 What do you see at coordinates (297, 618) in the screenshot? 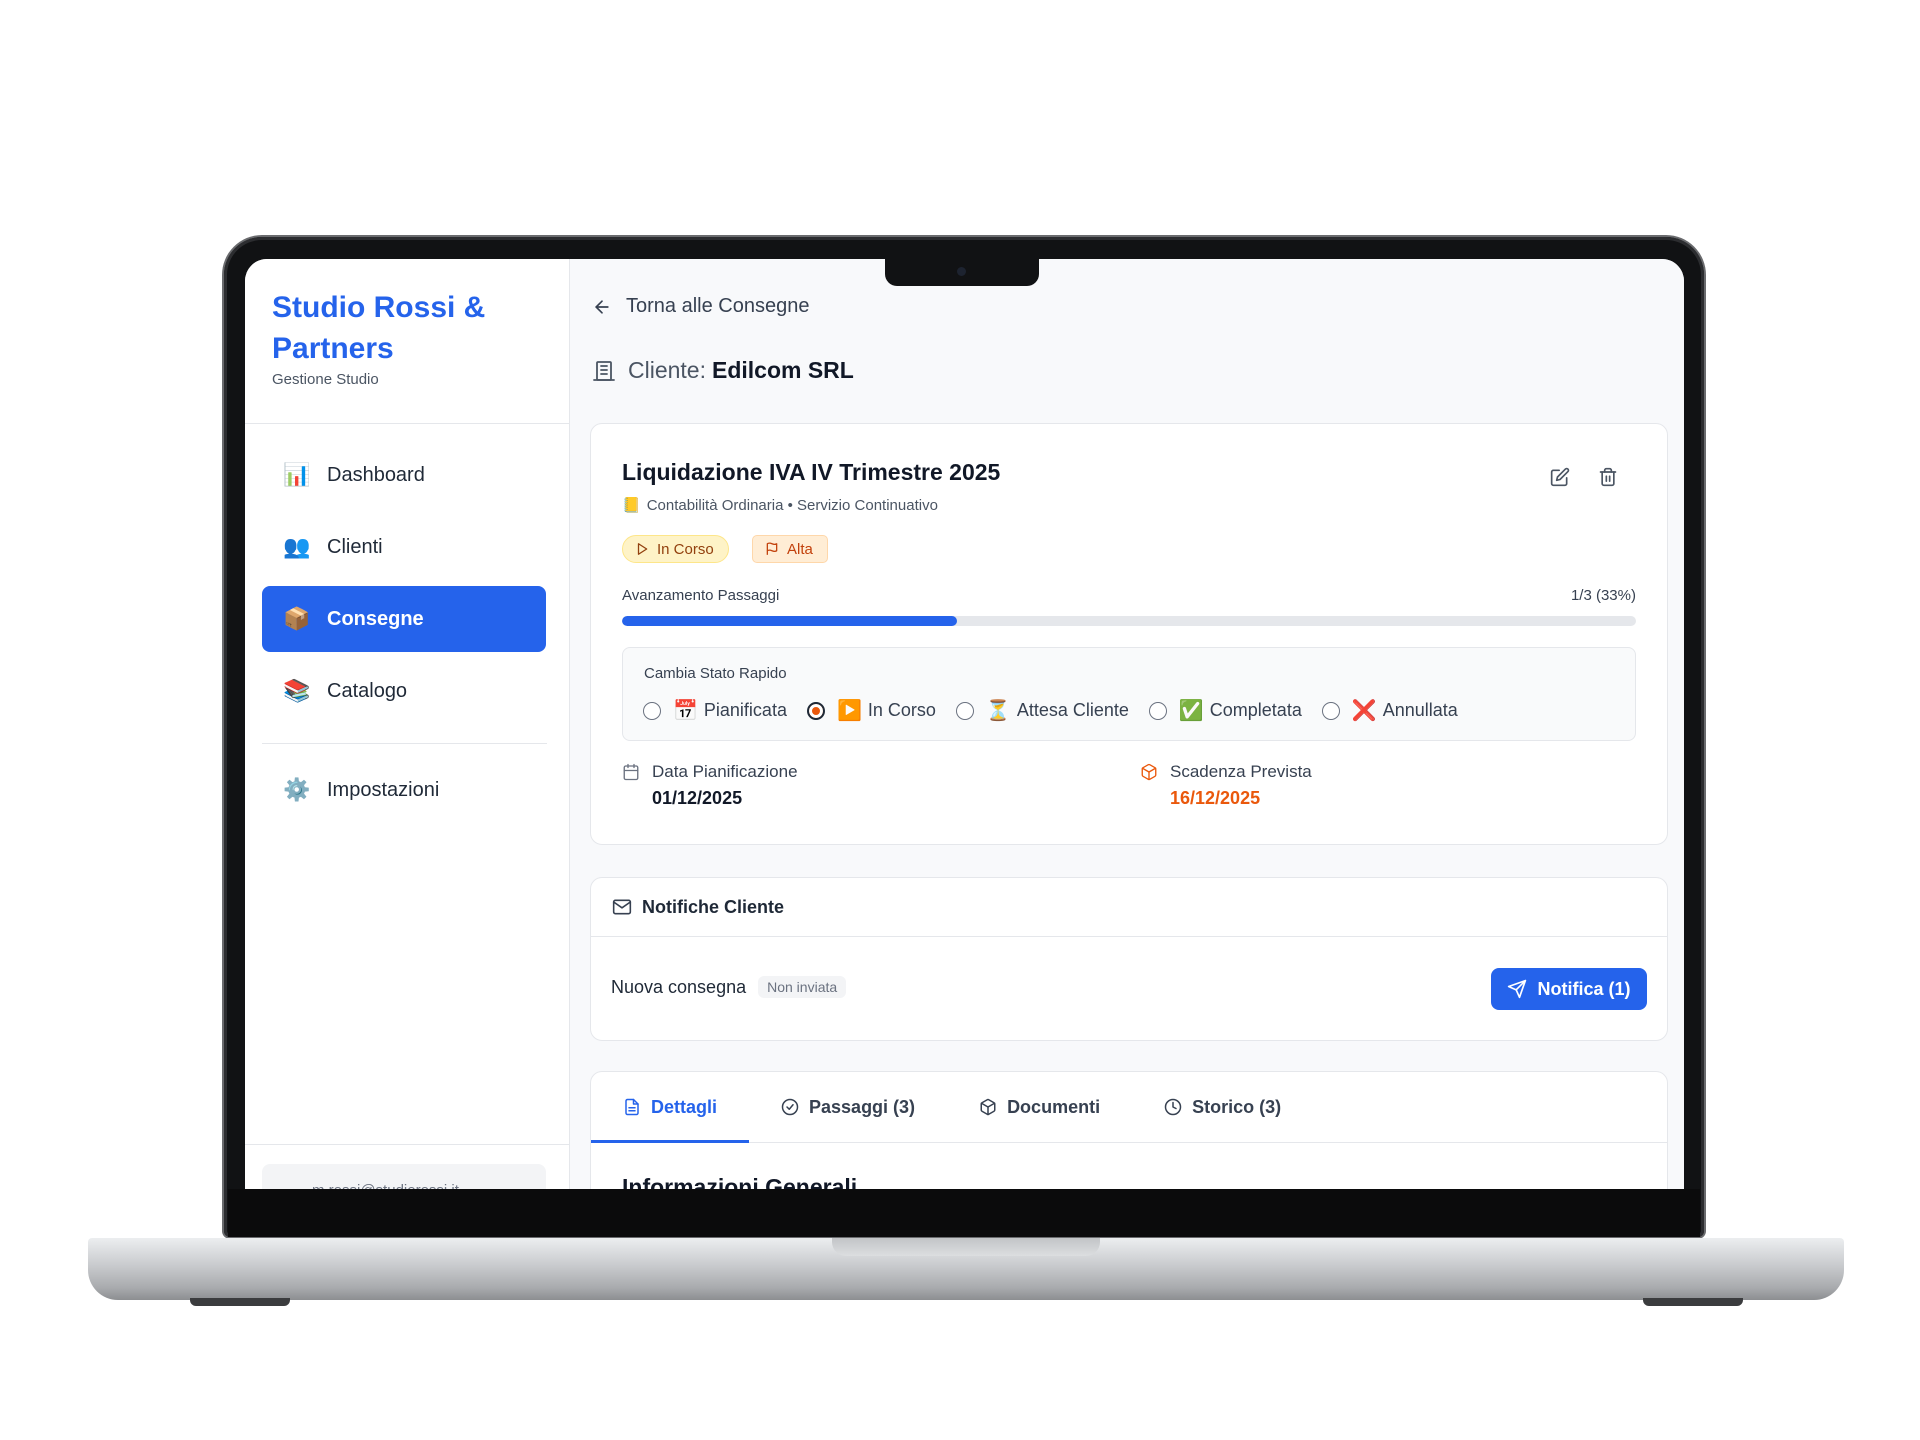
I see `package-icon: 📦` at bounding box center [297, 618].